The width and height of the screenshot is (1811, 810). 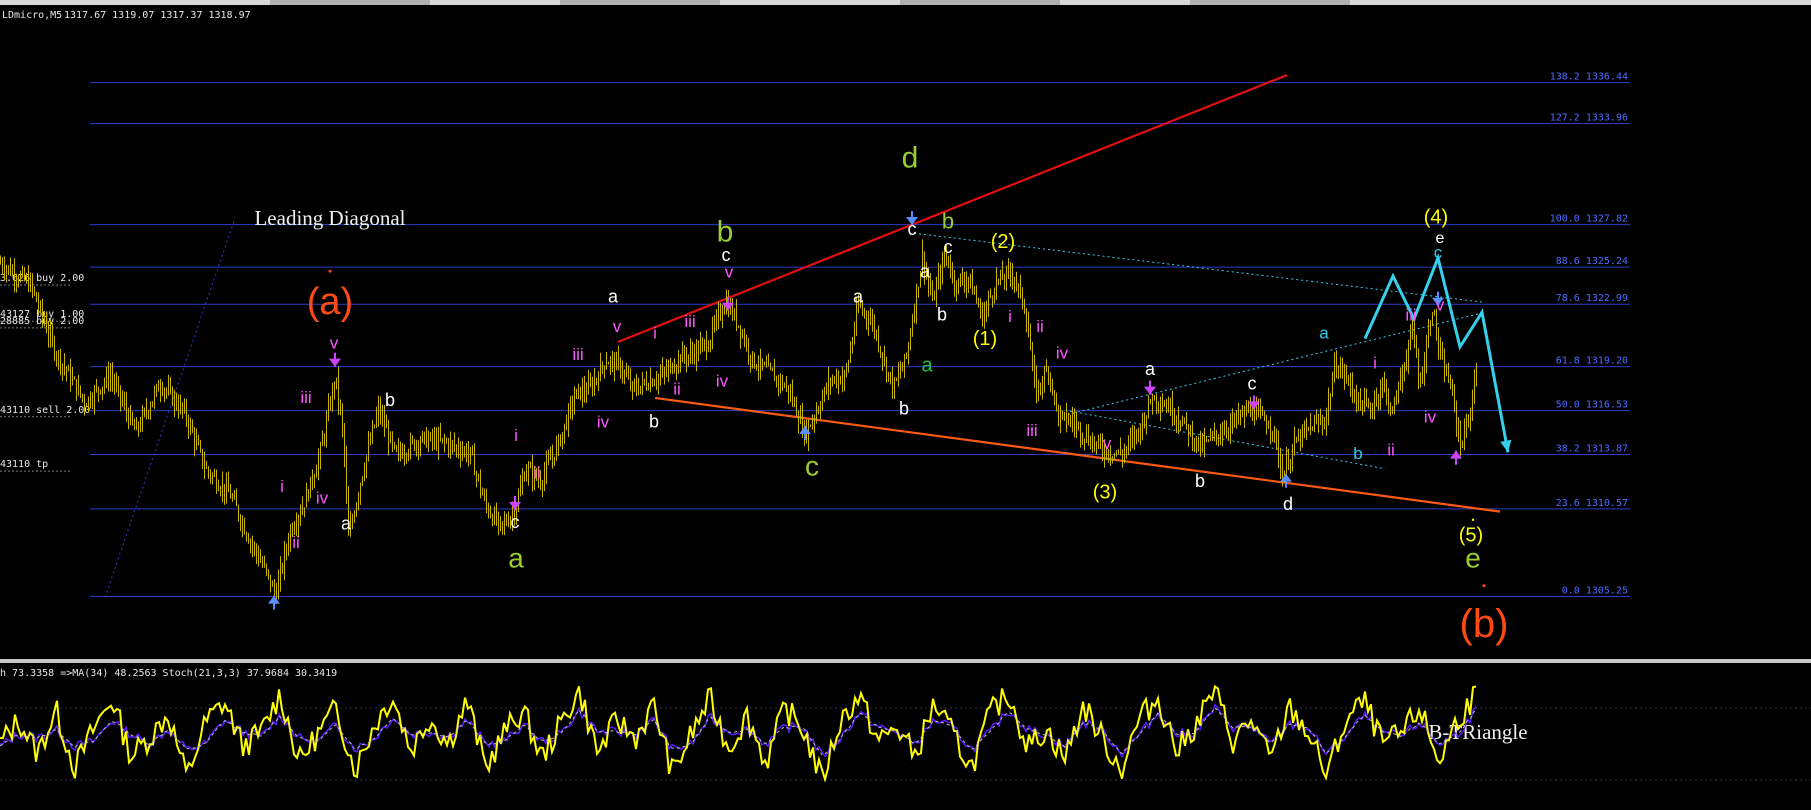 What do you see at coordinates (985, 339) in the screenshot?
I see `wave-label: (1)` at bounding box center [985, 339].